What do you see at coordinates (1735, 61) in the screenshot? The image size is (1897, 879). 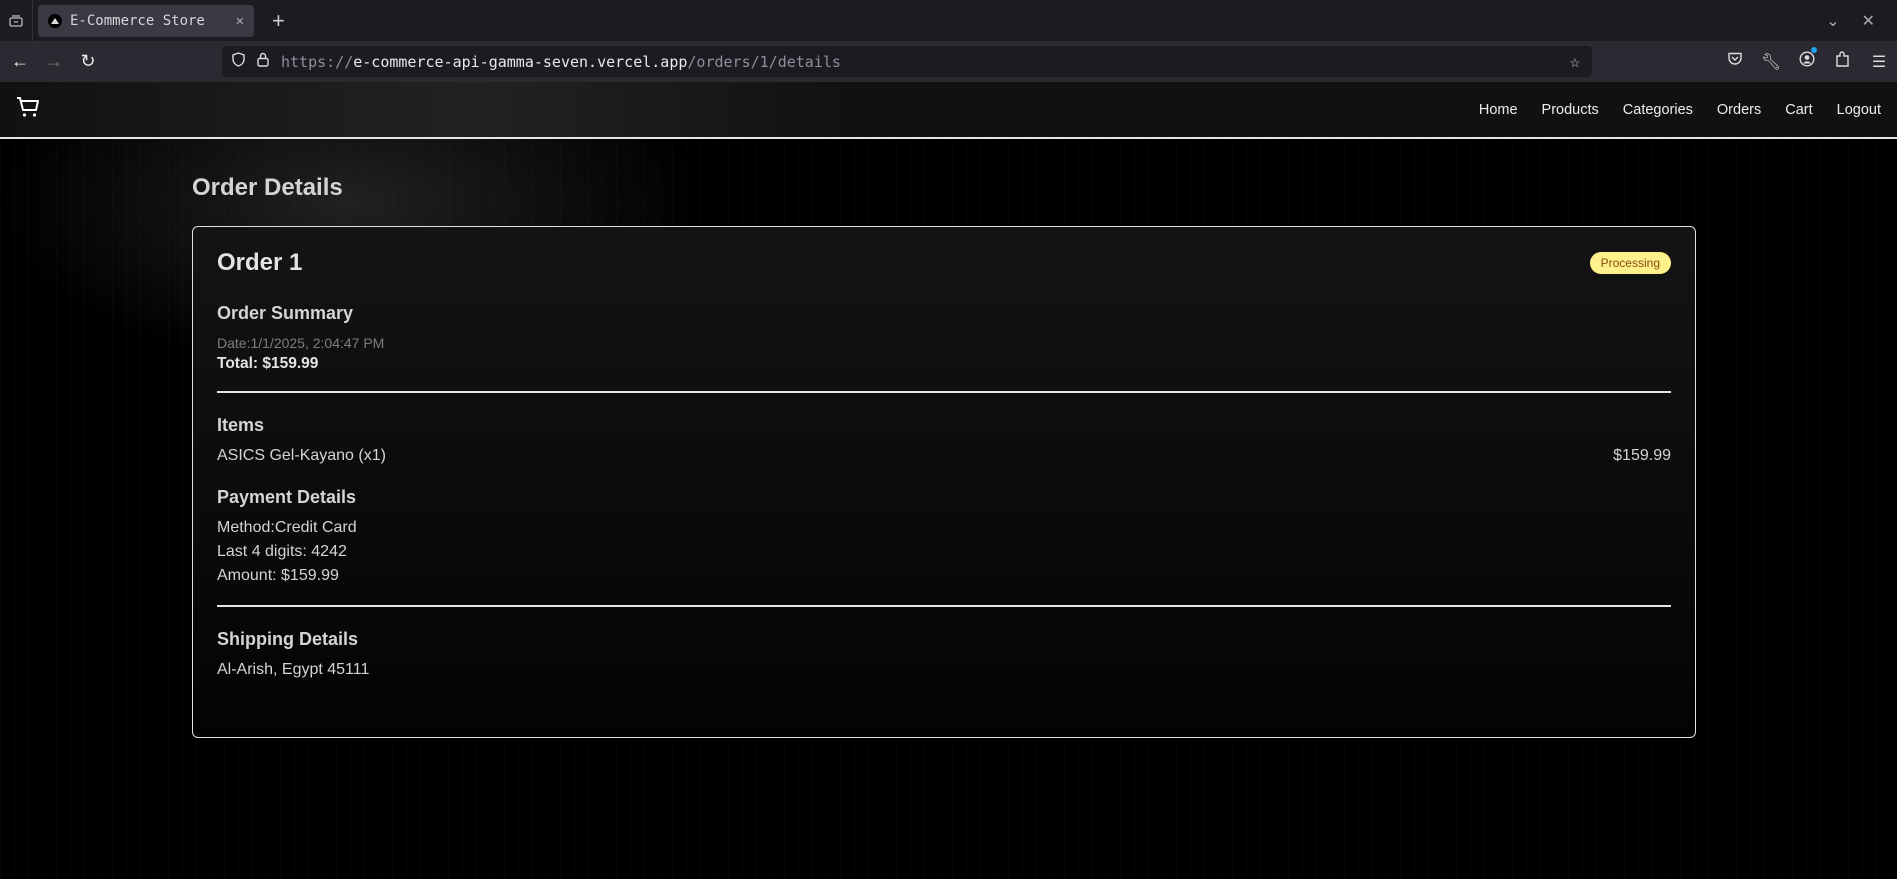 I see `pocket-icon` at bounding box center [1735, 61].